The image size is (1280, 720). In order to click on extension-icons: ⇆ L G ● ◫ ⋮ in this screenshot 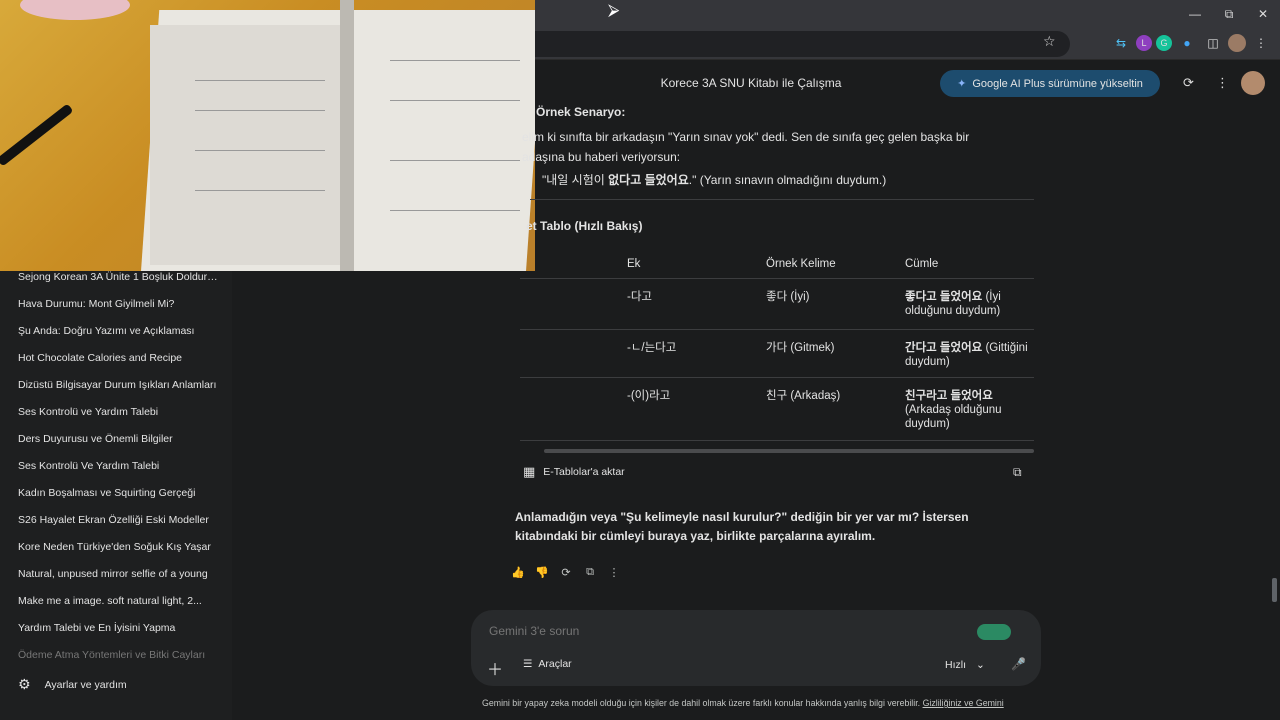, I will do `click(1191, 43)`.